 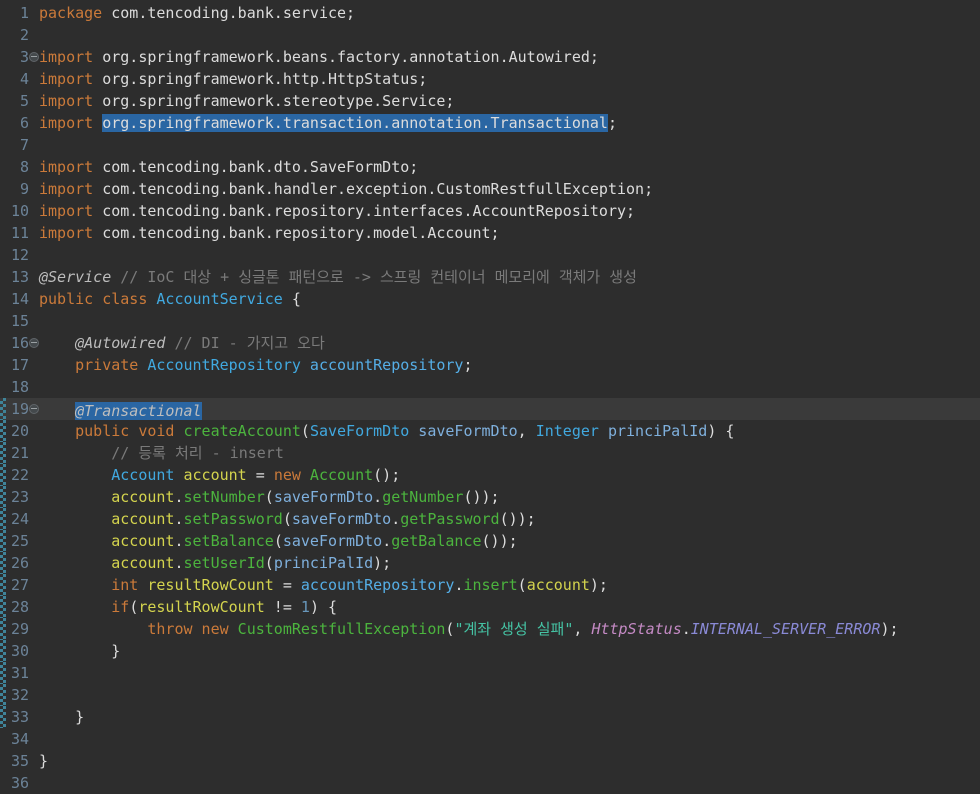 What do you see at coordinates (14, 123) in the screenshot?
I see `line-number: 6` at bounding box center [14, 123].